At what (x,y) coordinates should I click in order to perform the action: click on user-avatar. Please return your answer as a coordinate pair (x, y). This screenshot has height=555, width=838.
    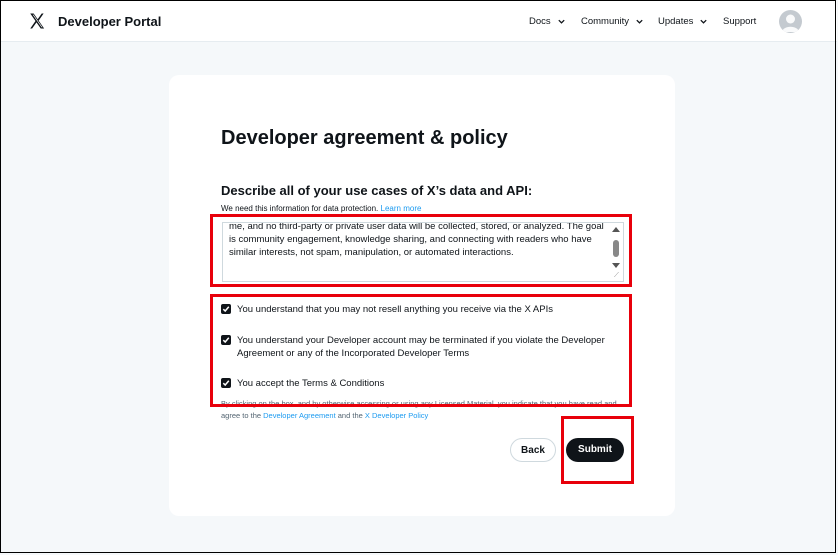
    Looking at the image, I should click on (790, 21).